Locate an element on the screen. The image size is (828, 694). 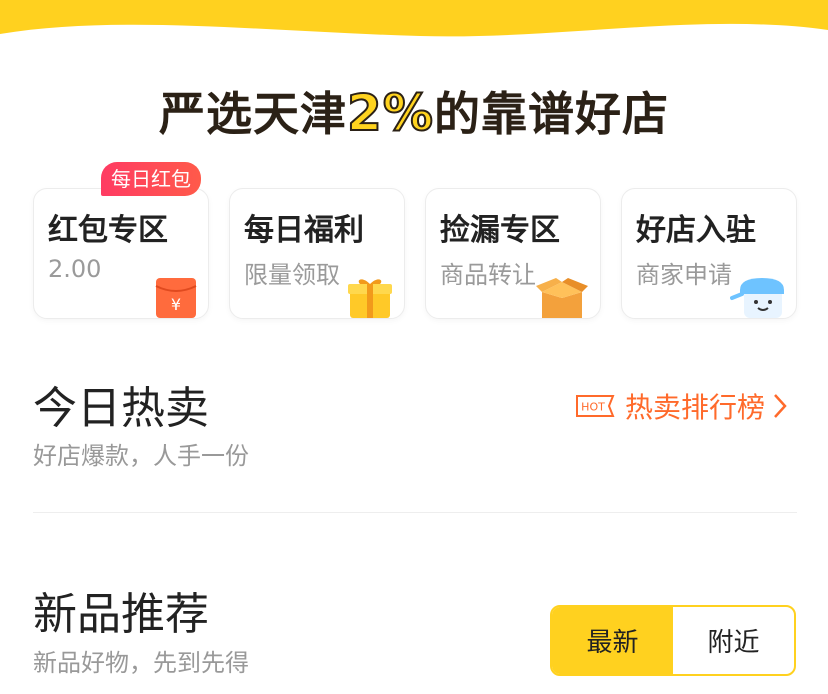
section-divider is located at coordinates (415, 512).